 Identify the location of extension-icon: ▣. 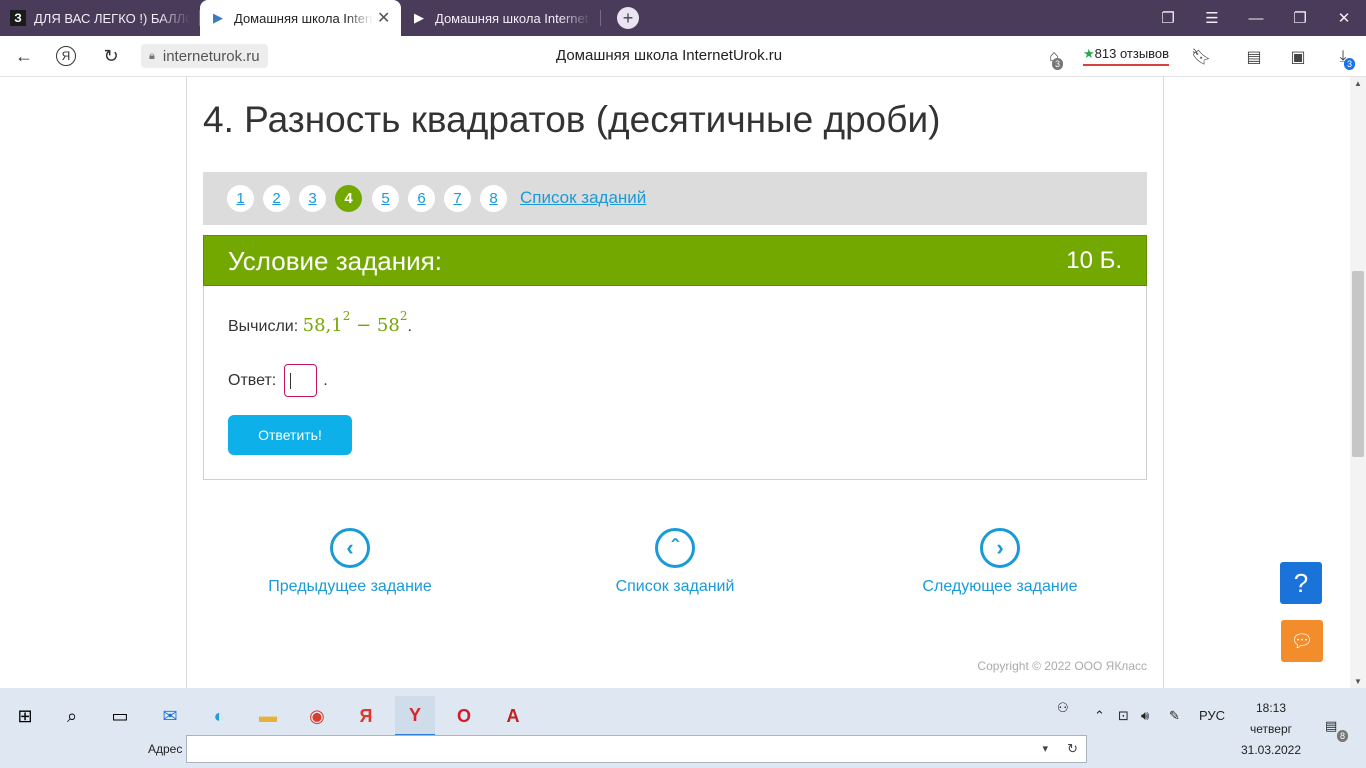
(1298, 57).